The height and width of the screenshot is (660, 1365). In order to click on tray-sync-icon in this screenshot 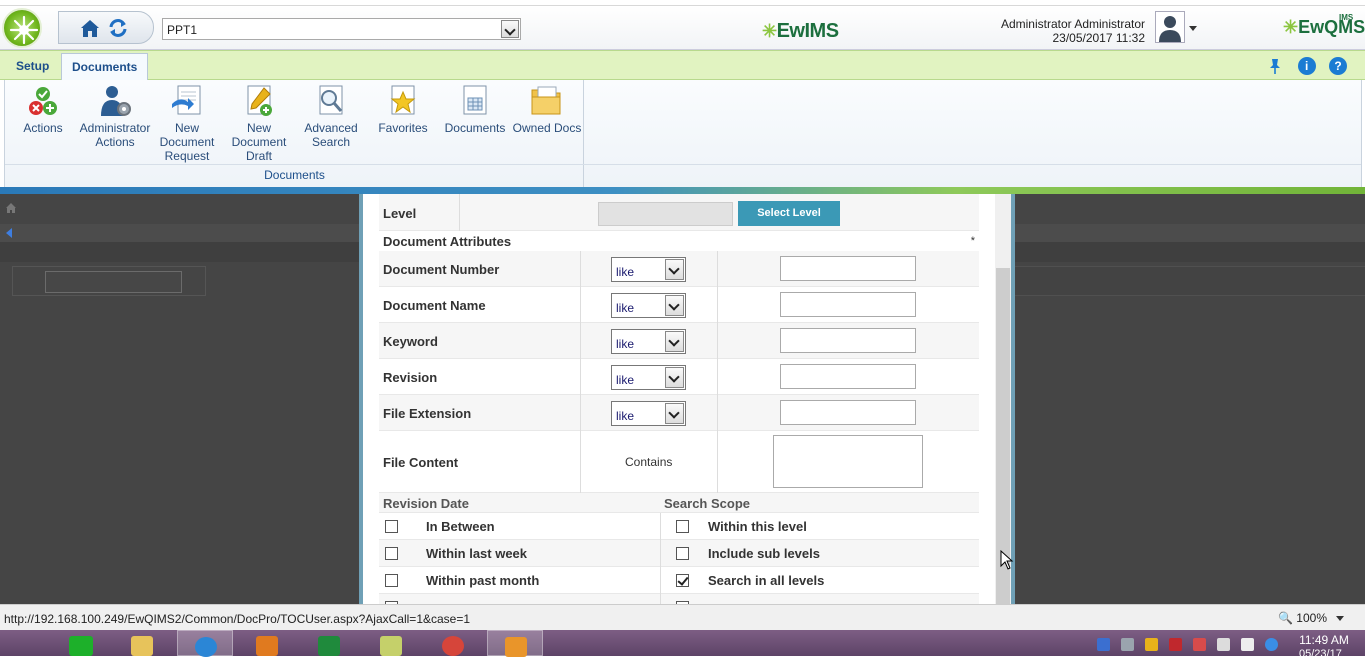, I will do `click(1271, 644)`.